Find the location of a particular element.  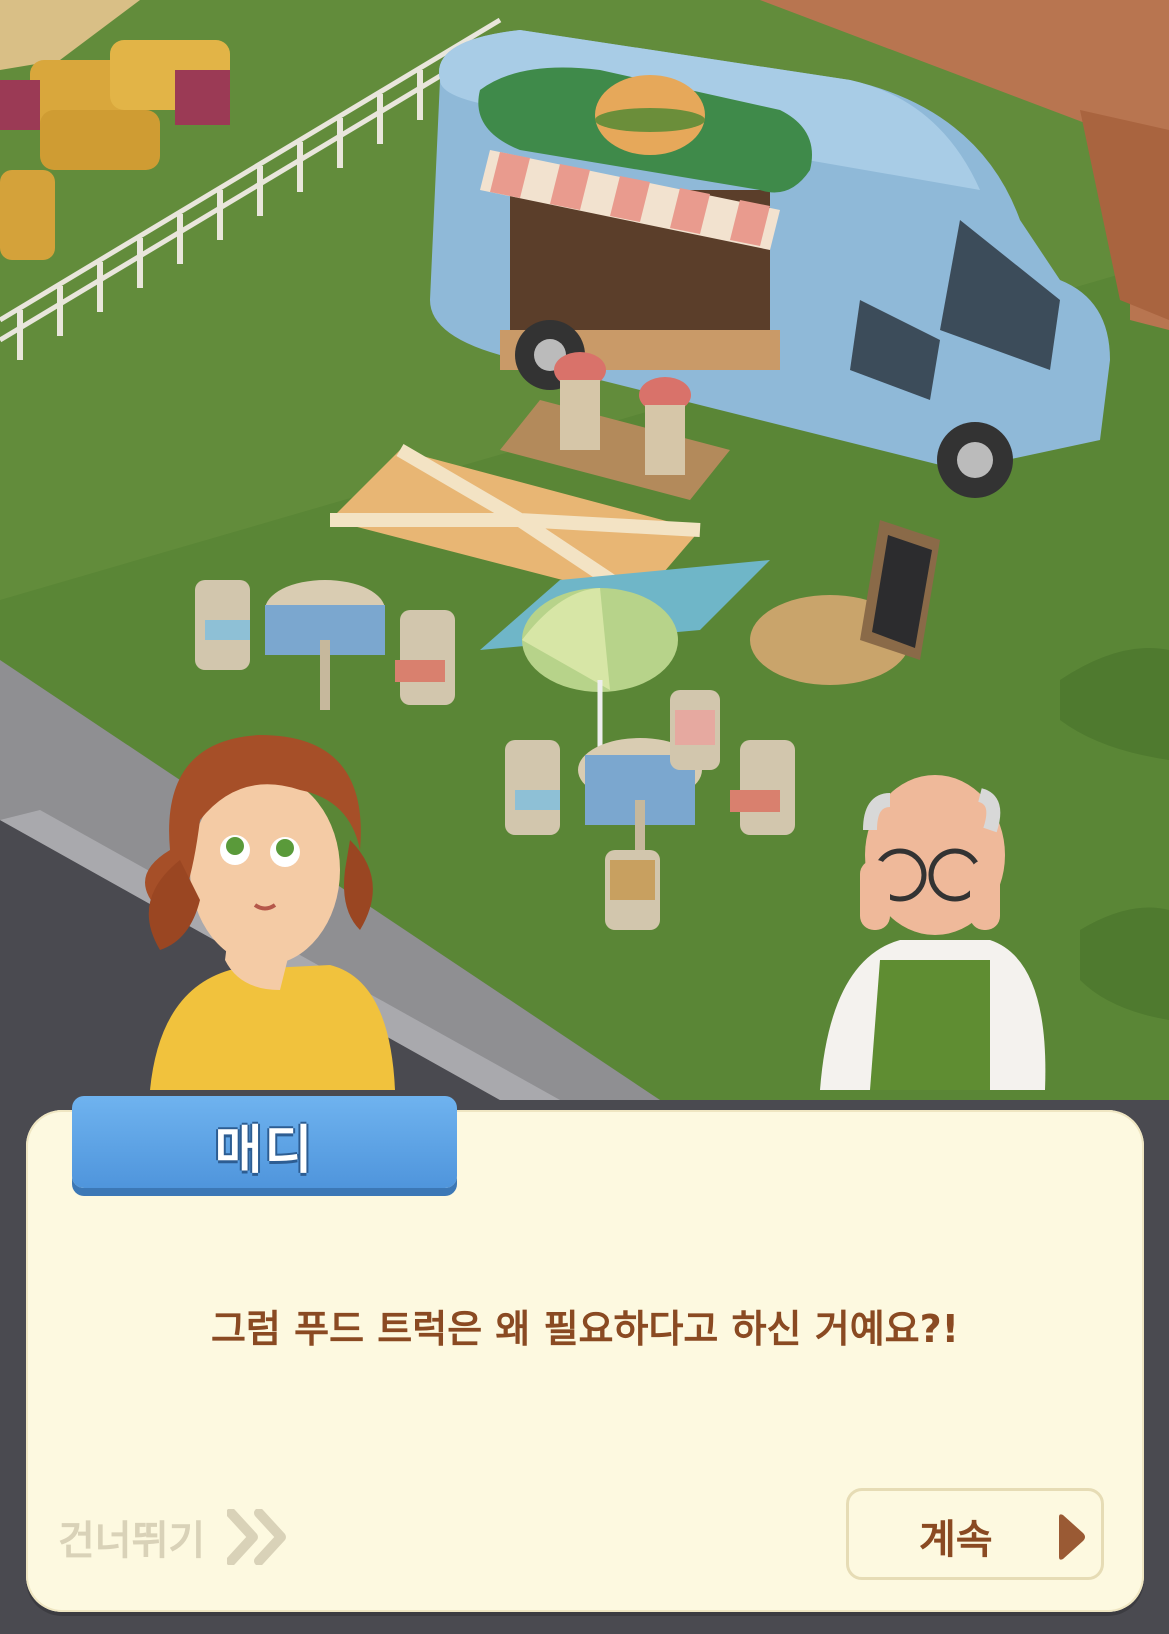

speaker-nameplate: 매디 is located at coordinates (264, 1142).